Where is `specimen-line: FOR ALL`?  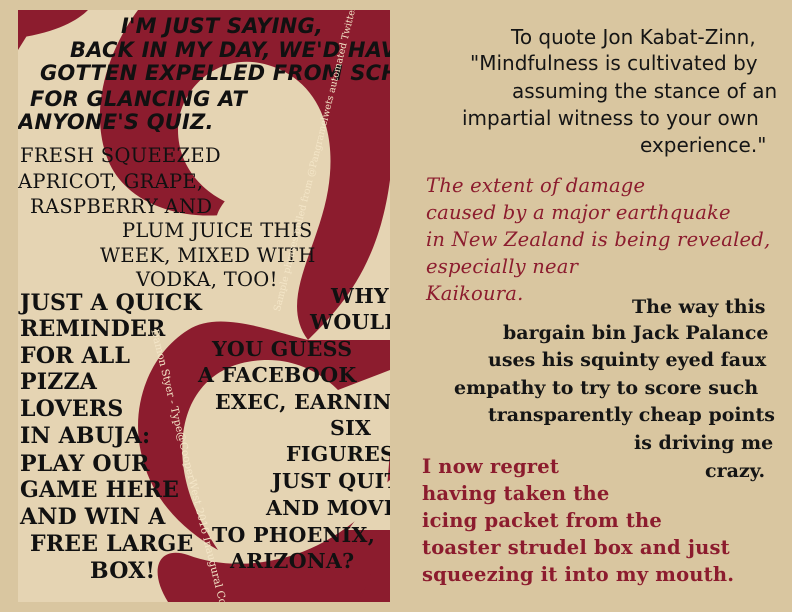 specimen-line: FOR ALL is located at coordinates (75, 356).